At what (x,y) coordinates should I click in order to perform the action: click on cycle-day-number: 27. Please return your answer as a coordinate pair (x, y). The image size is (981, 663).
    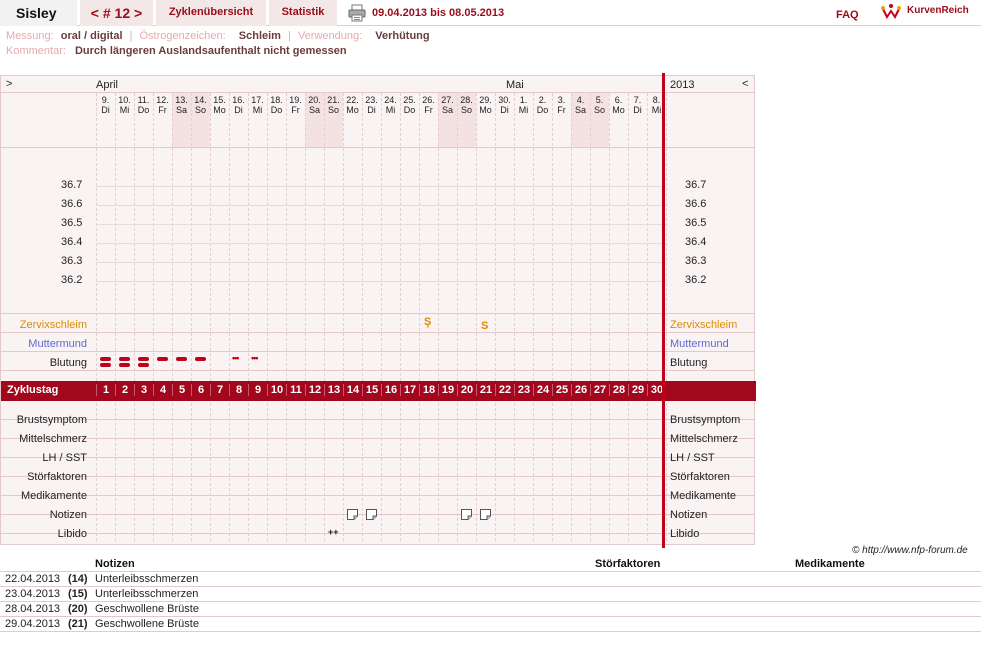
    Looking at the image, I should click on (599, 390).